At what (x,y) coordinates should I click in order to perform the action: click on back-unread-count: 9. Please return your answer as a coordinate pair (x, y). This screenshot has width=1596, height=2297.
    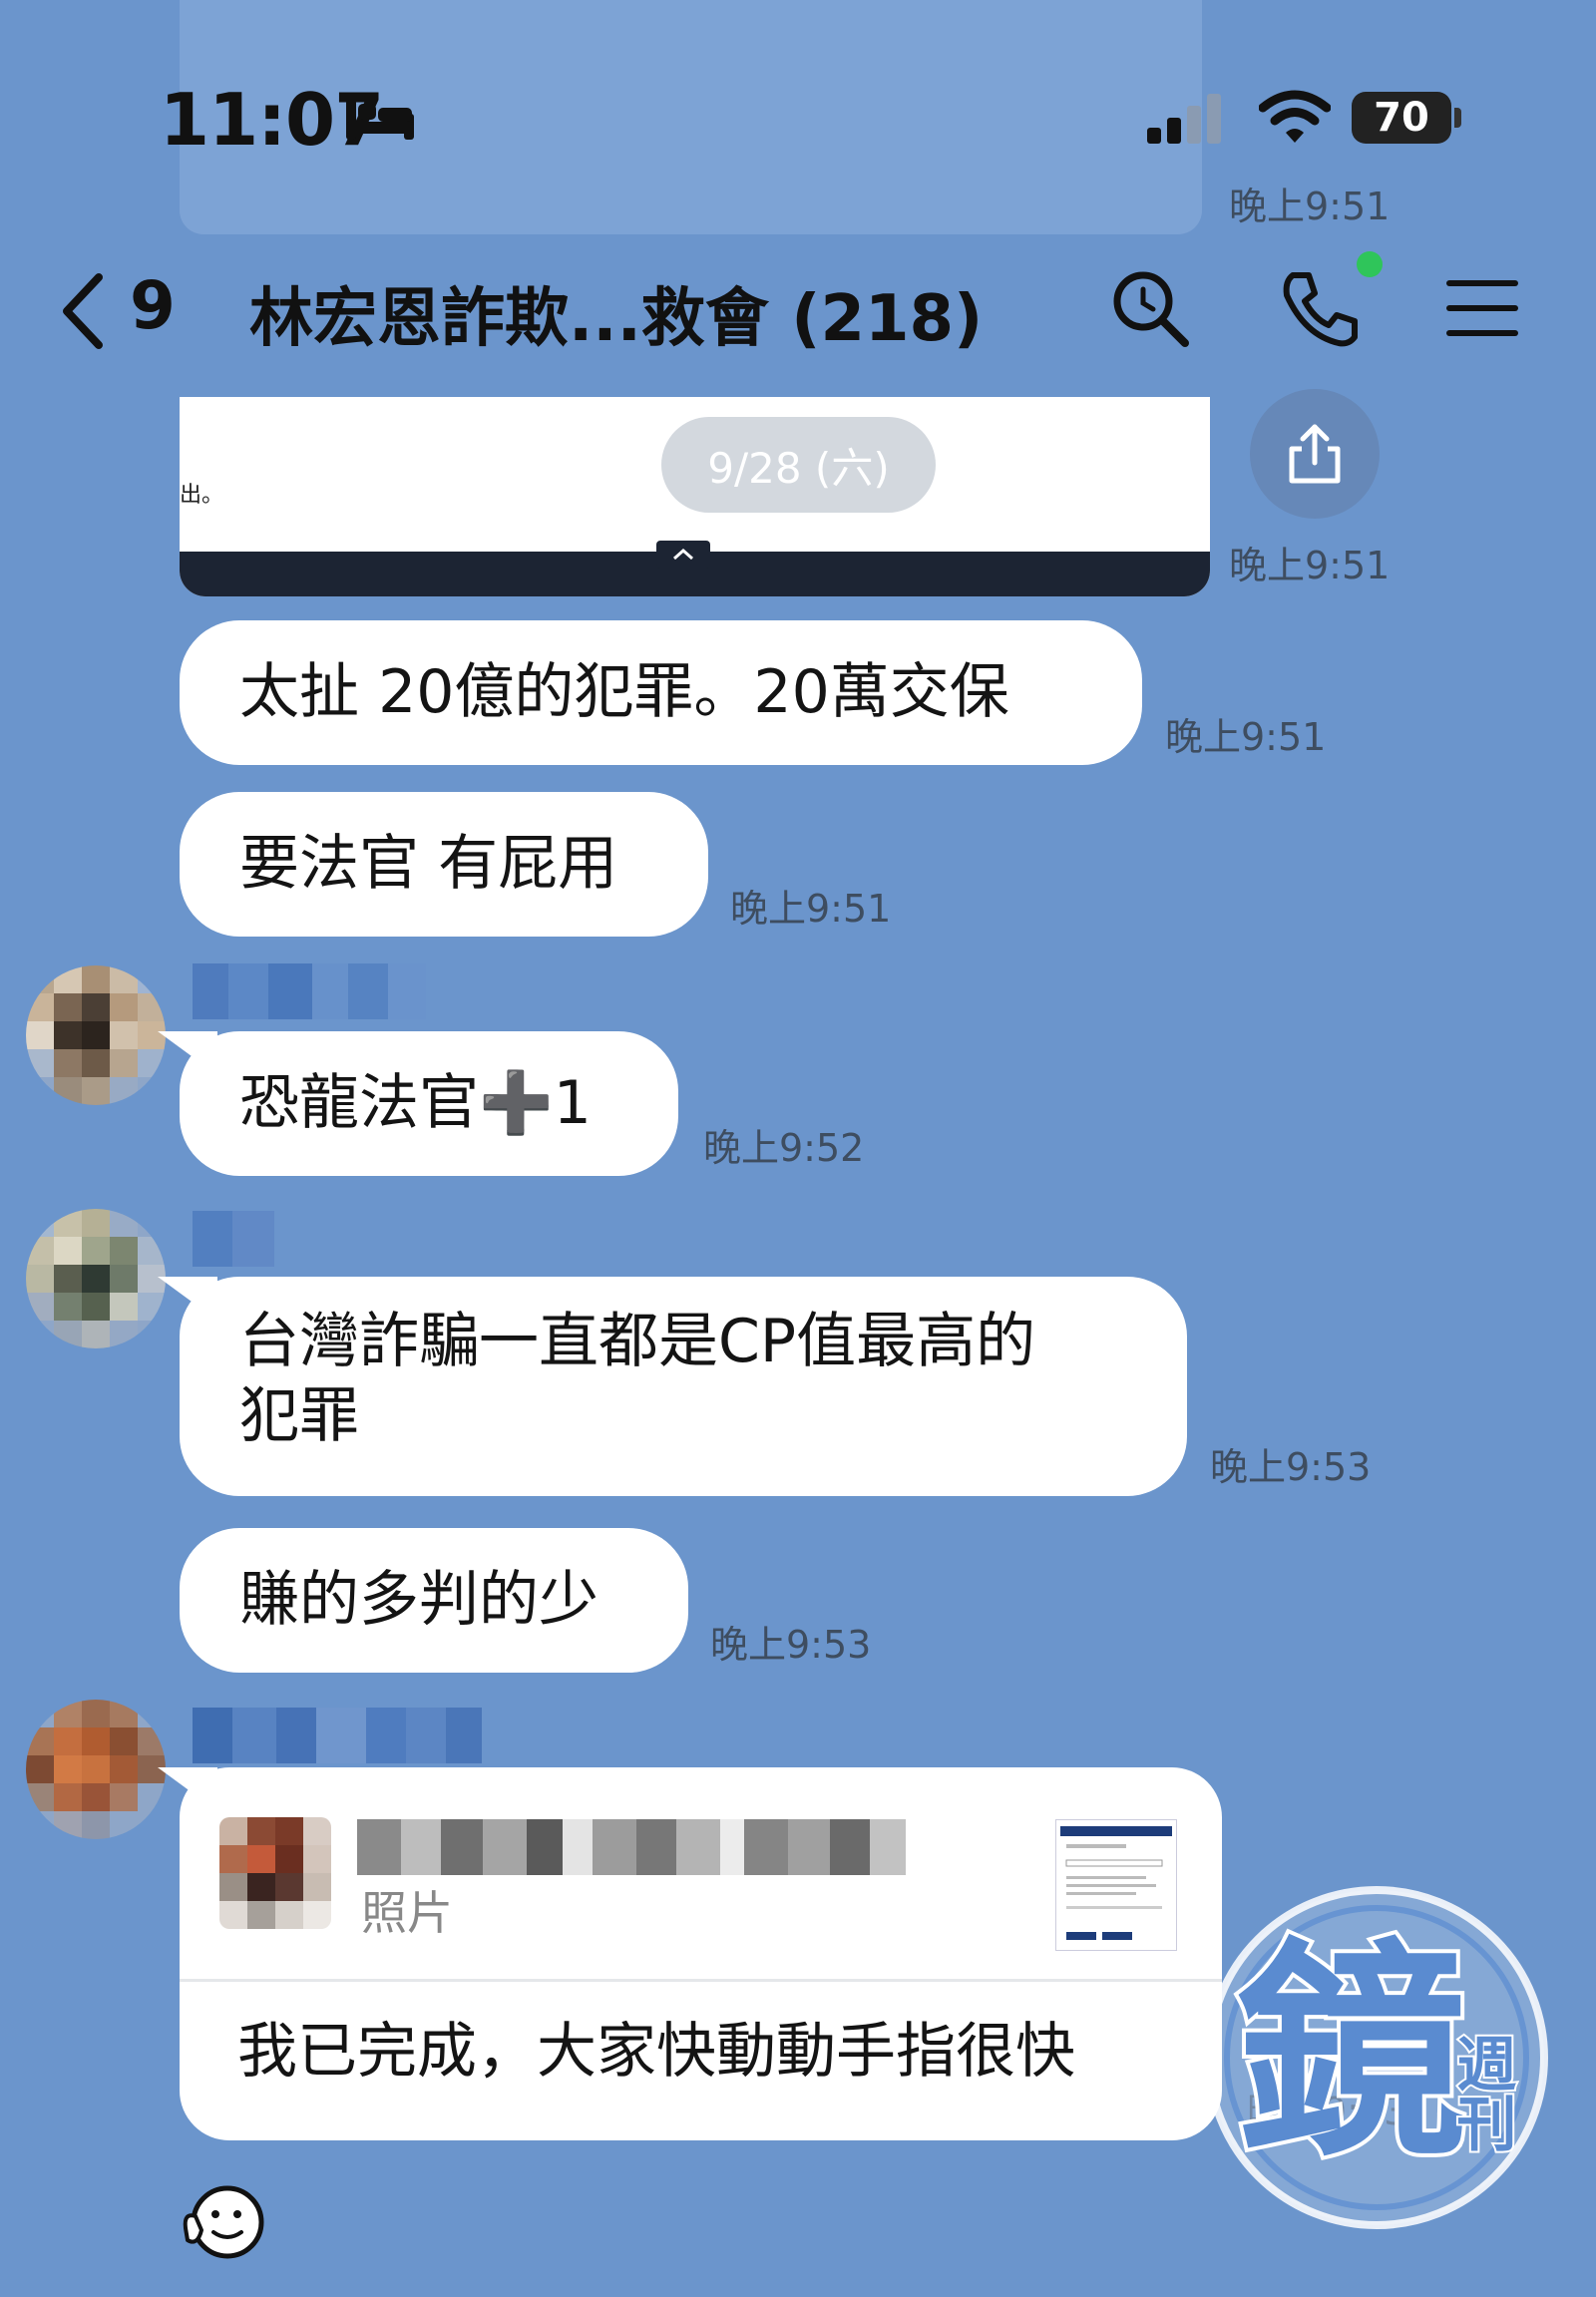
    Looking at the image, I should click on (153, 305).